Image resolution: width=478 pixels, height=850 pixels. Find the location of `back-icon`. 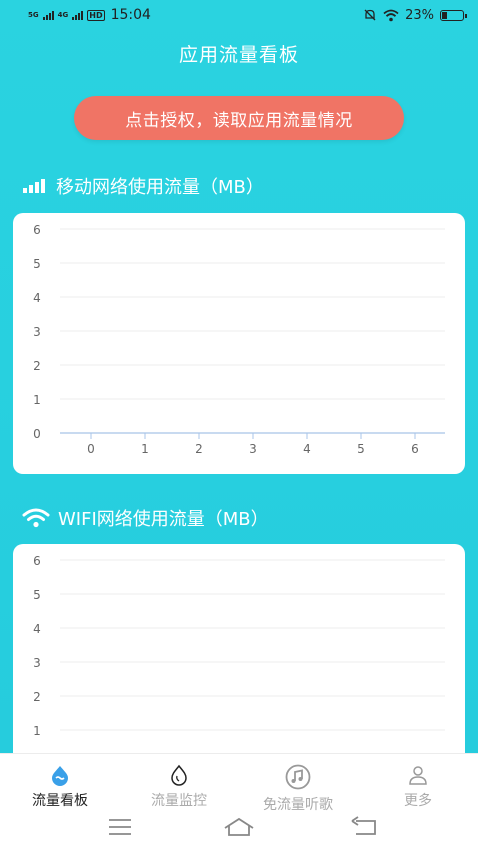

back-icon is located at coordinates (363, 825).